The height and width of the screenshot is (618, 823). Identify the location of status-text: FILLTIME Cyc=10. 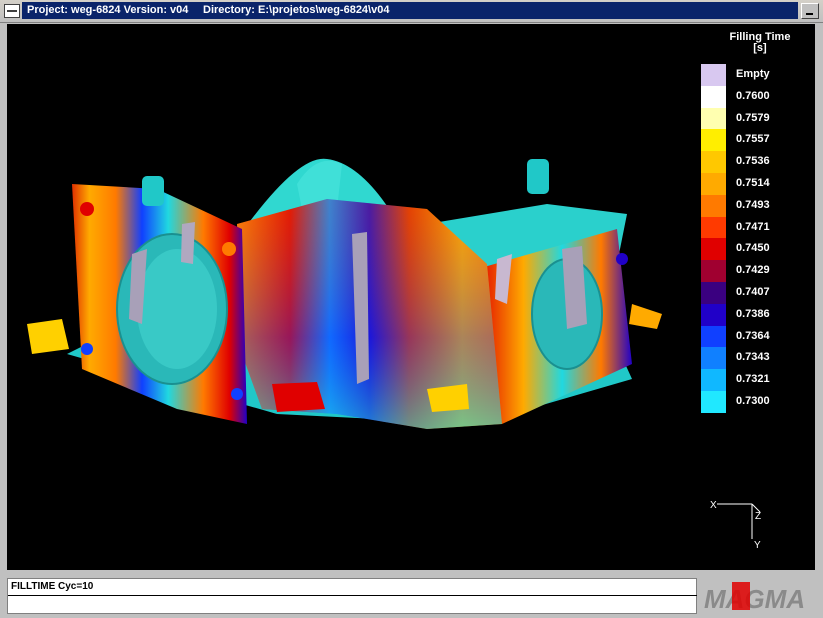
(352, 587).